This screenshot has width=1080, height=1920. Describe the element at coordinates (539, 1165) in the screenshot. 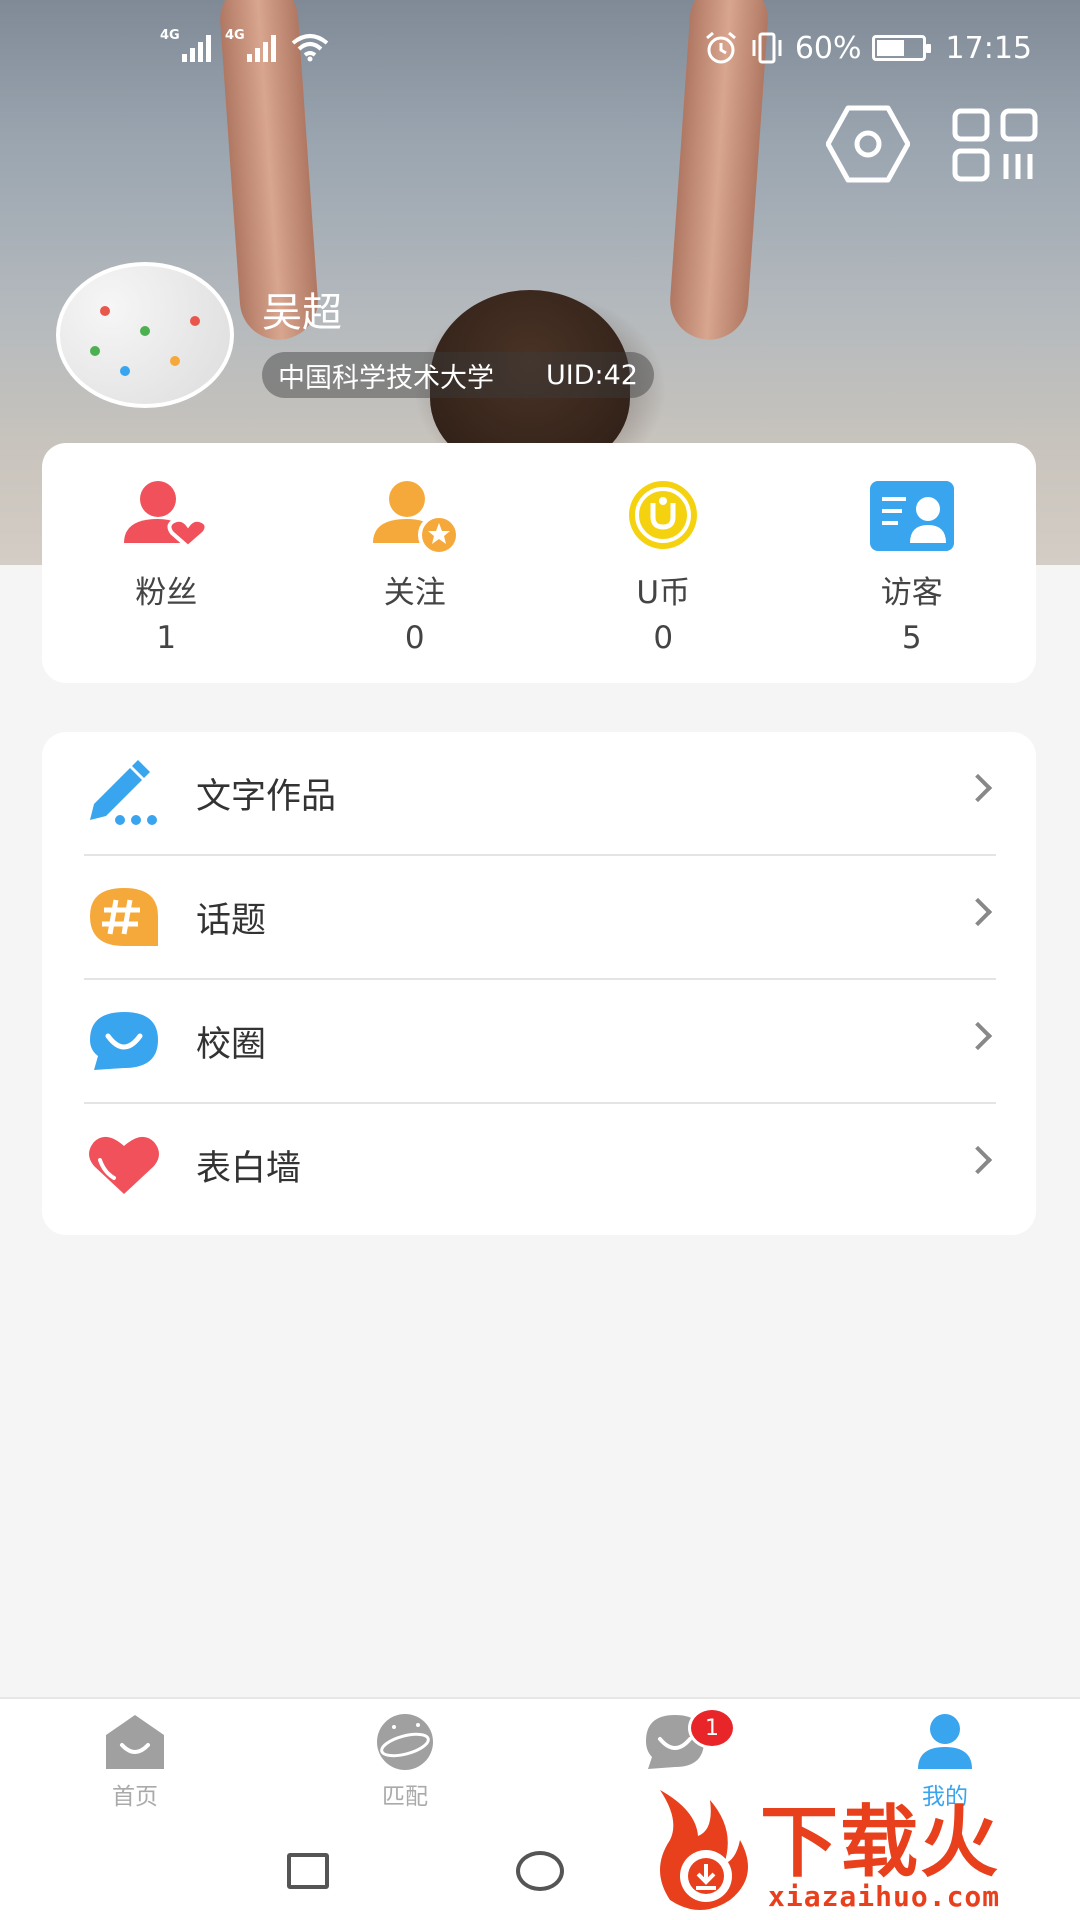

I see `menu-item-confession-wall: 表白墙` at that location.